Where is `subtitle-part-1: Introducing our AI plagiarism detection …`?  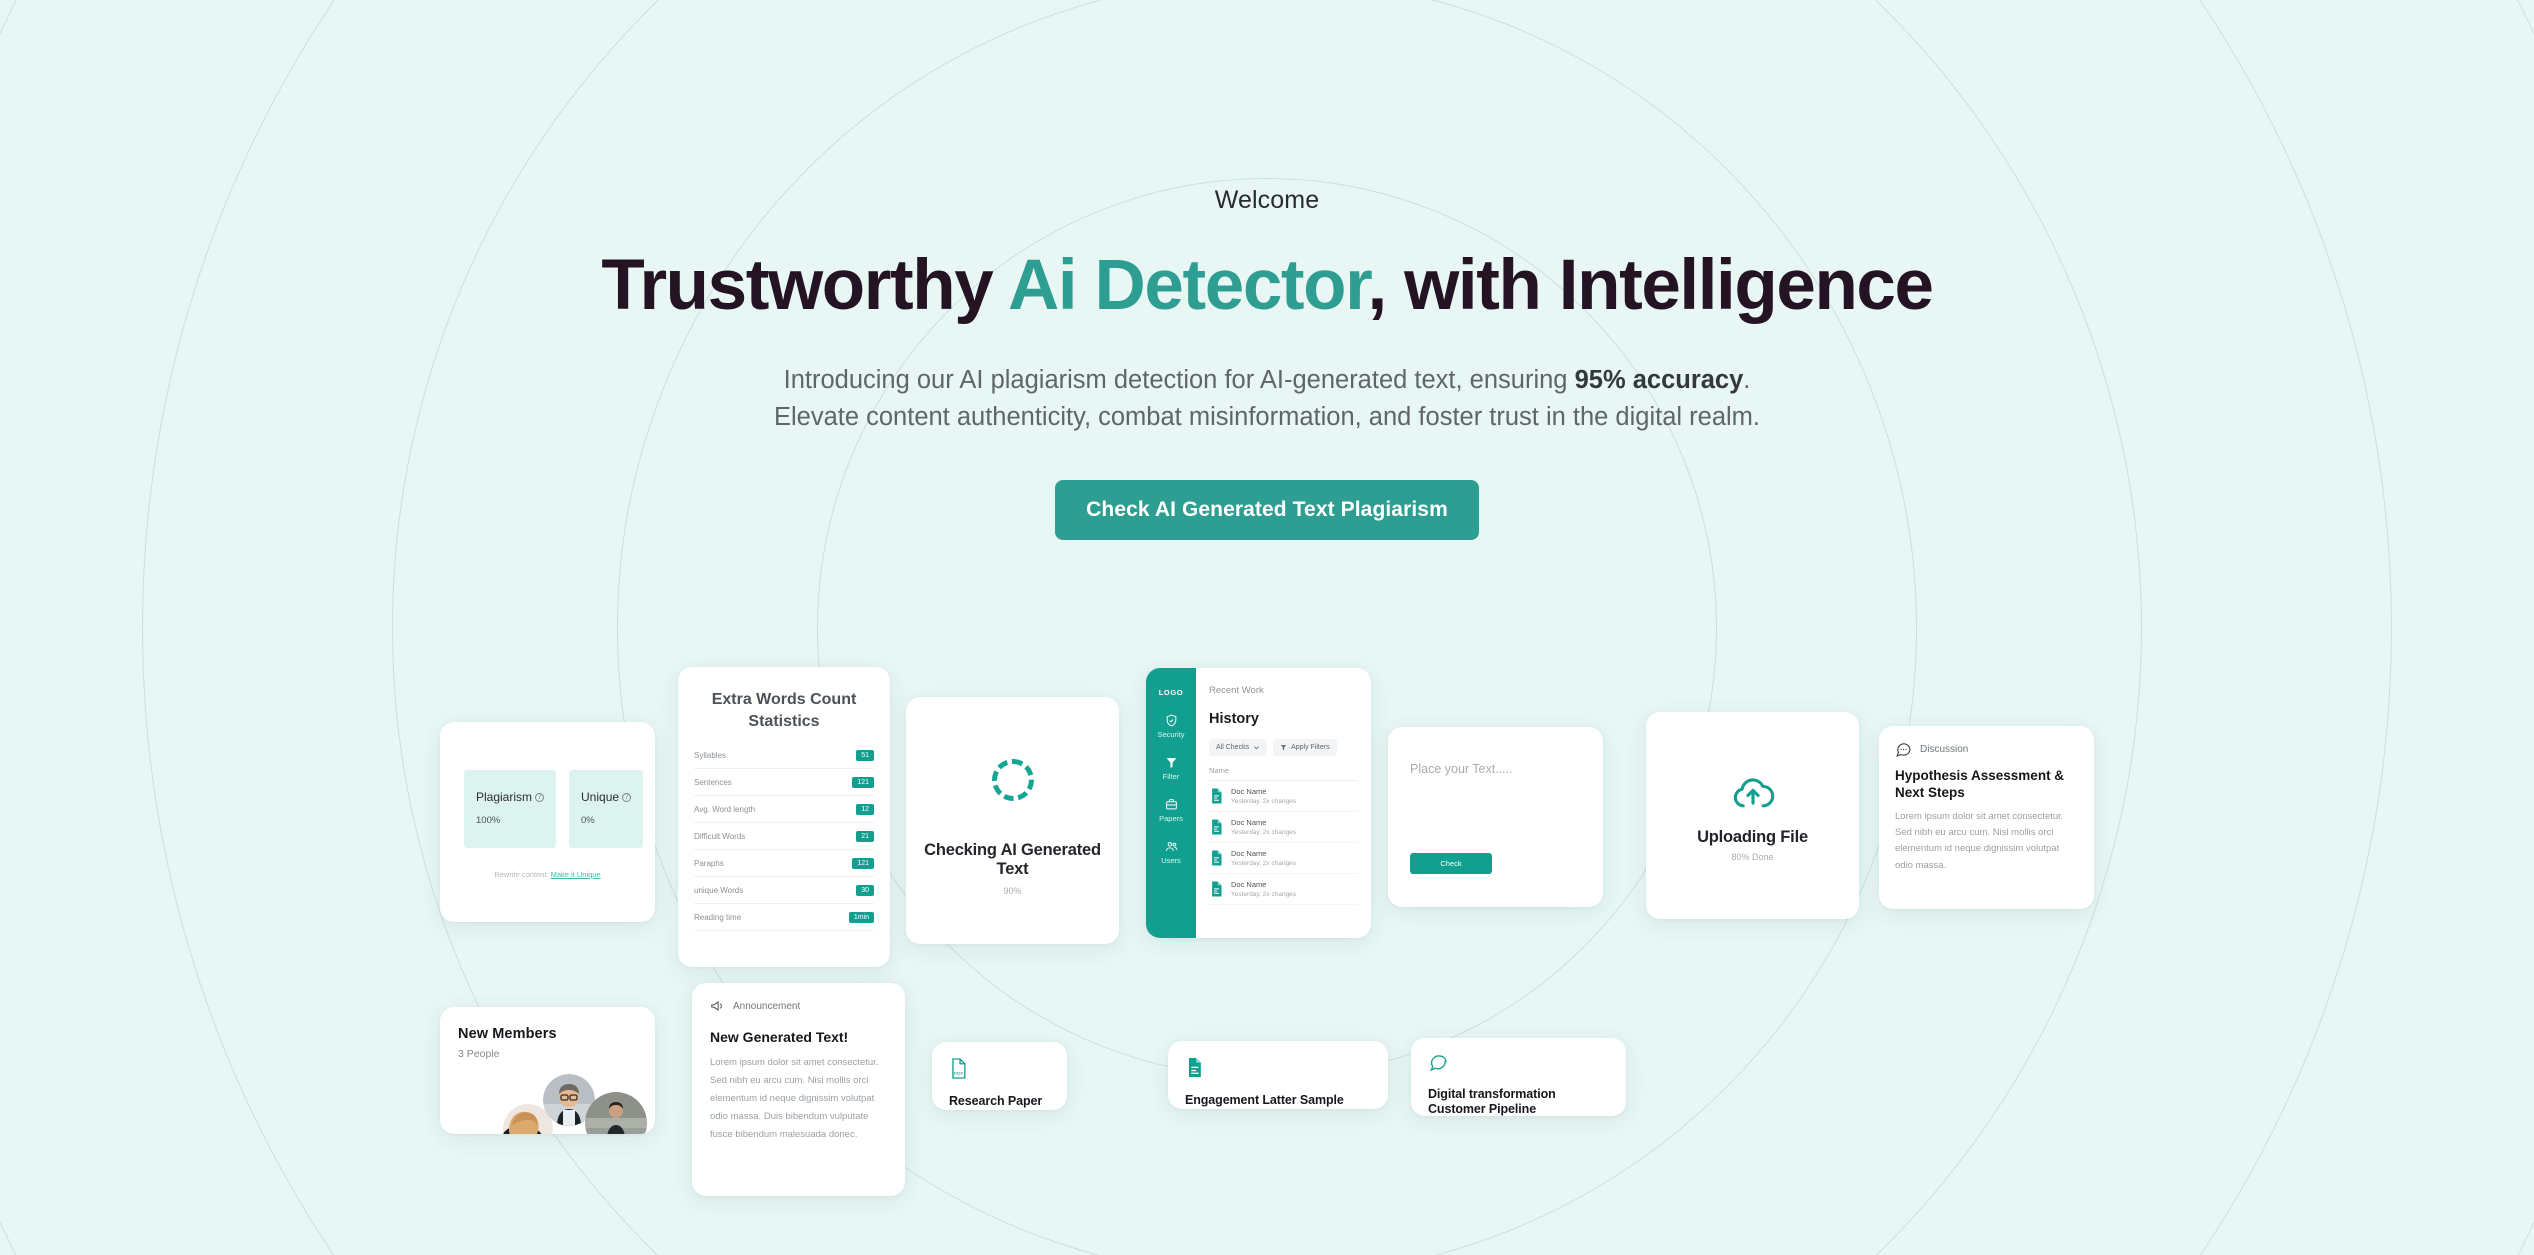
subtitle-part-1: Introducing our AI plagiarism detection … is located at coordinates (1179, 379).